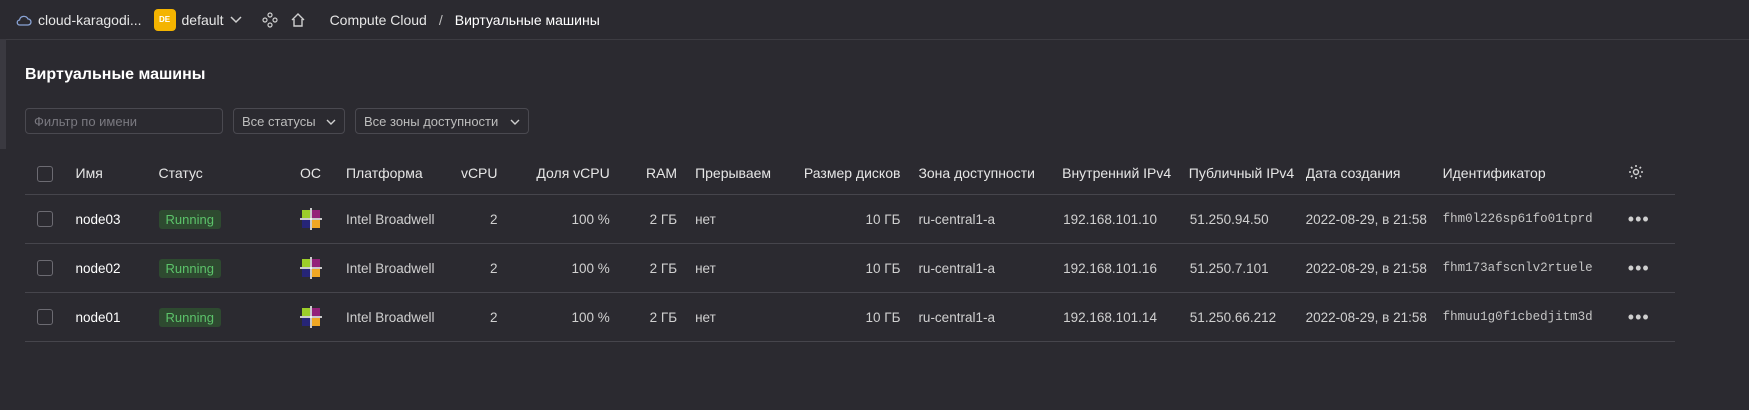 This screenshot has height=410, width=1749. Describe the element at coordinates (202, 19) in the screenshot. I see `folder-name: default` at that location.